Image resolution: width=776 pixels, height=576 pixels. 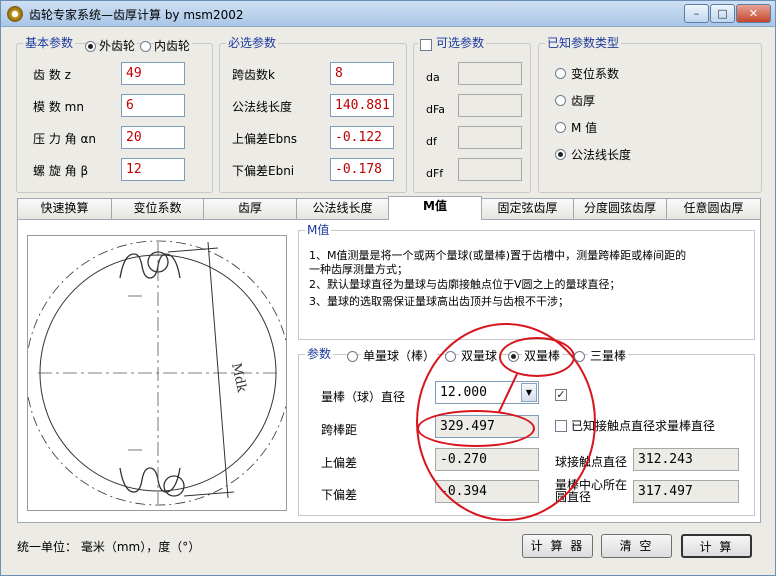 I want to click on clear-button: 清 空, so click(x=636, y=546).